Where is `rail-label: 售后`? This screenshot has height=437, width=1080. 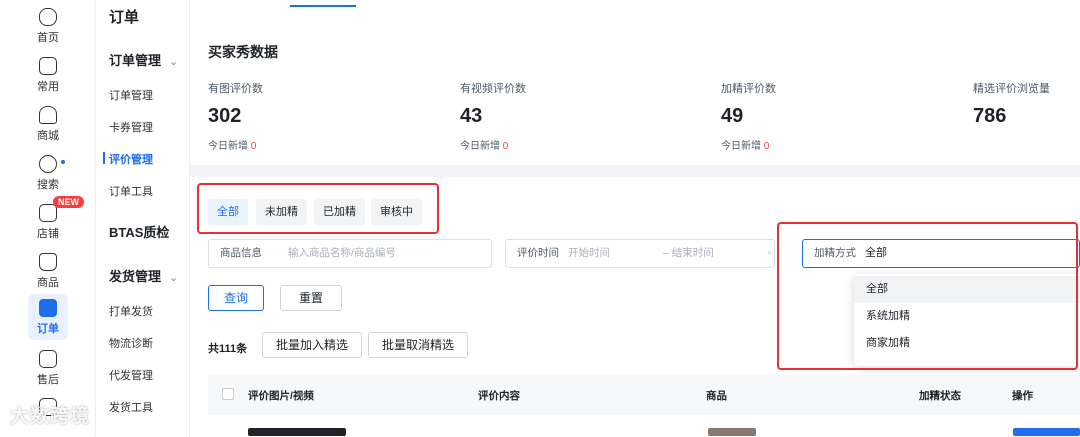
rail-label: 售后 is located at coordinates (48, 380).